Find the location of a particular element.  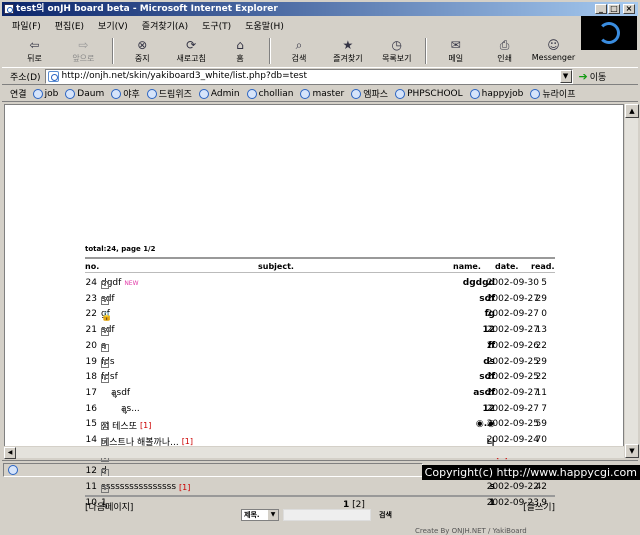

row-subject: fds is located at coordinates (108, 362).